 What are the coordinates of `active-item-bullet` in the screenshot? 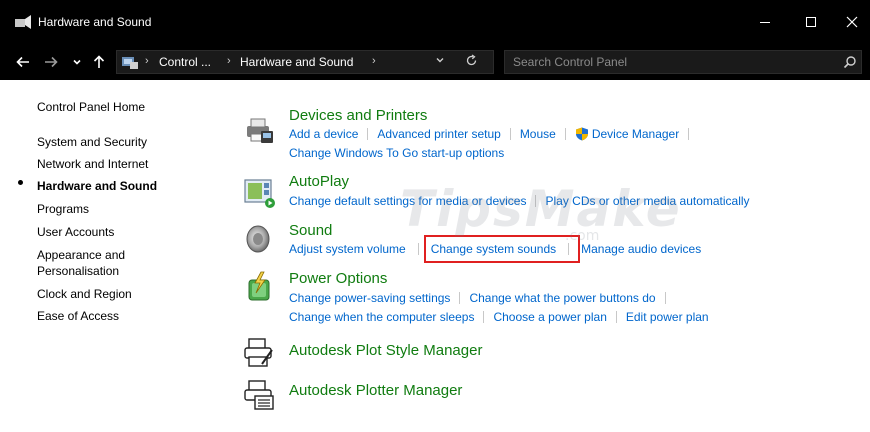 It's located at (20, 182).